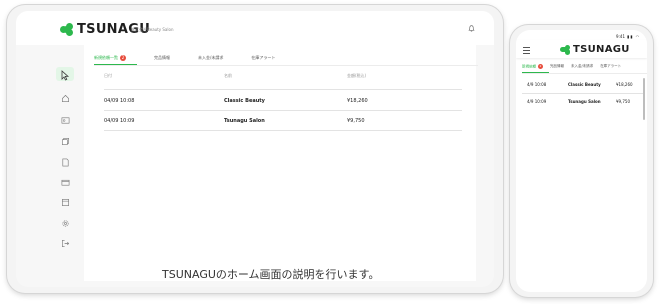 Image resolution: width=660 pixels, height=304 pixels. What do you see at coordinates (119, 101) in the screenshot?
I see `row-date: 04/09 10:08` at bounding box center [119, 101].